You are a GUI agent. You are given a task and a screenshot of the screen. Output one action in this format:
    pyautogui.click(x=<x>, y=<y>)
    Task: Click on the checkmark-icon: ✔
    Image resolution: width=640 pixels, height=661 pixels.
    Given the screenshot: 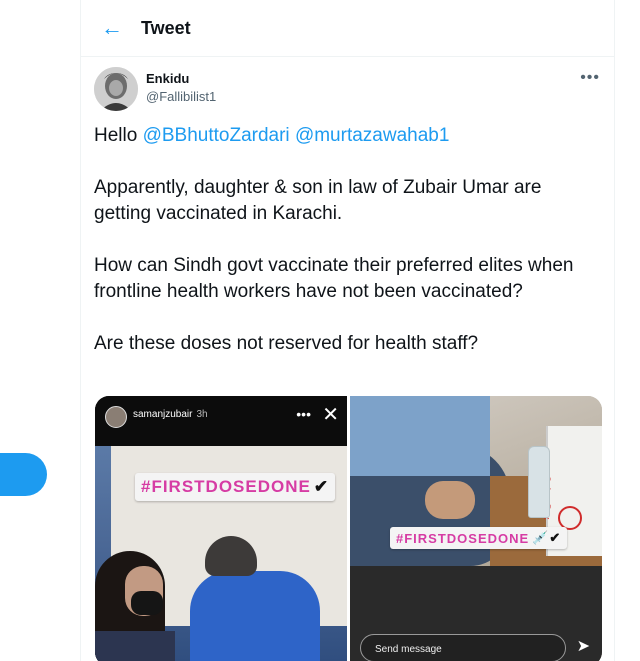 What is the action you would take?
    pyautogui.click(x=321, y=486)
    